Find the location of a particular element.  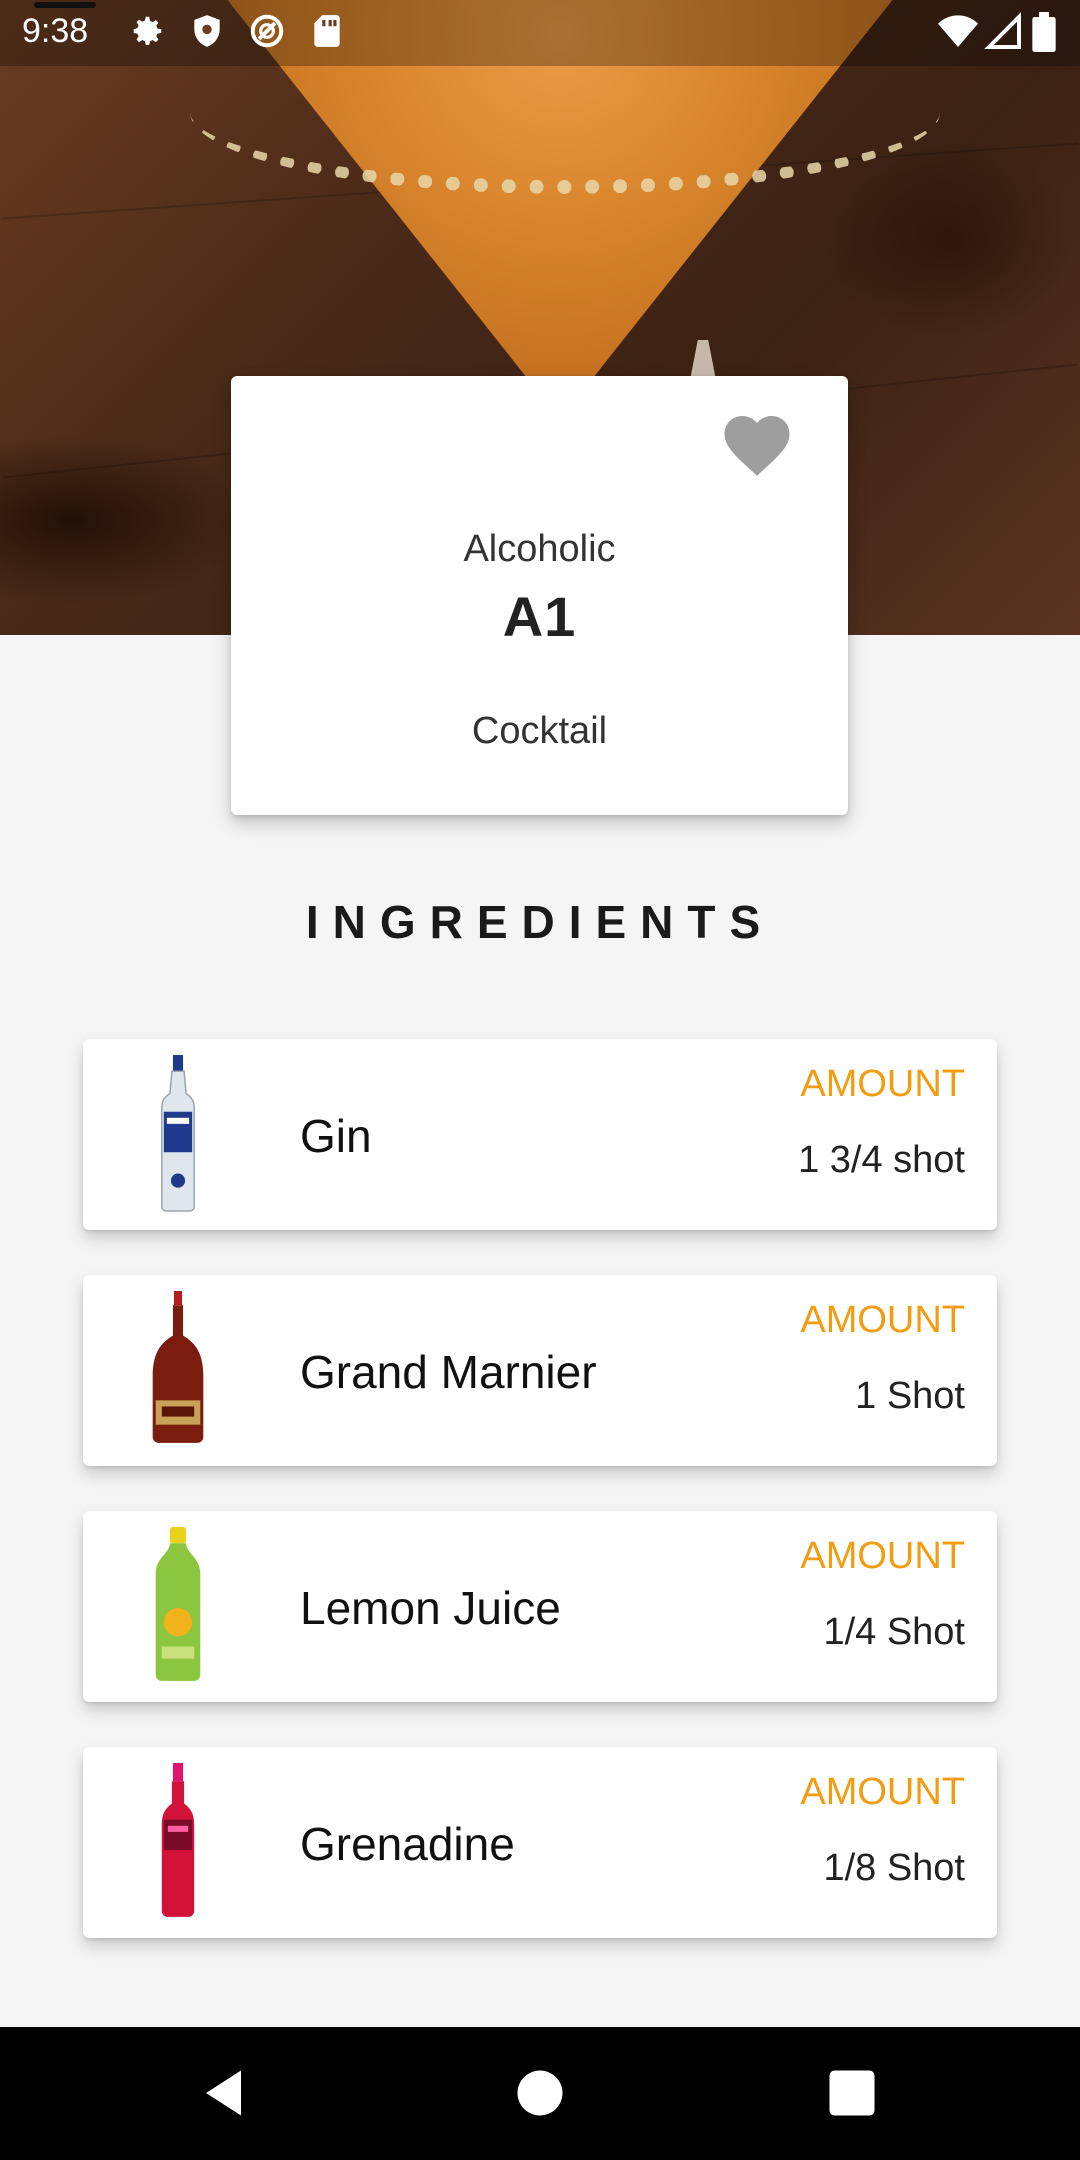

gin-bottle-icon is located at coordinates (178, 1133).